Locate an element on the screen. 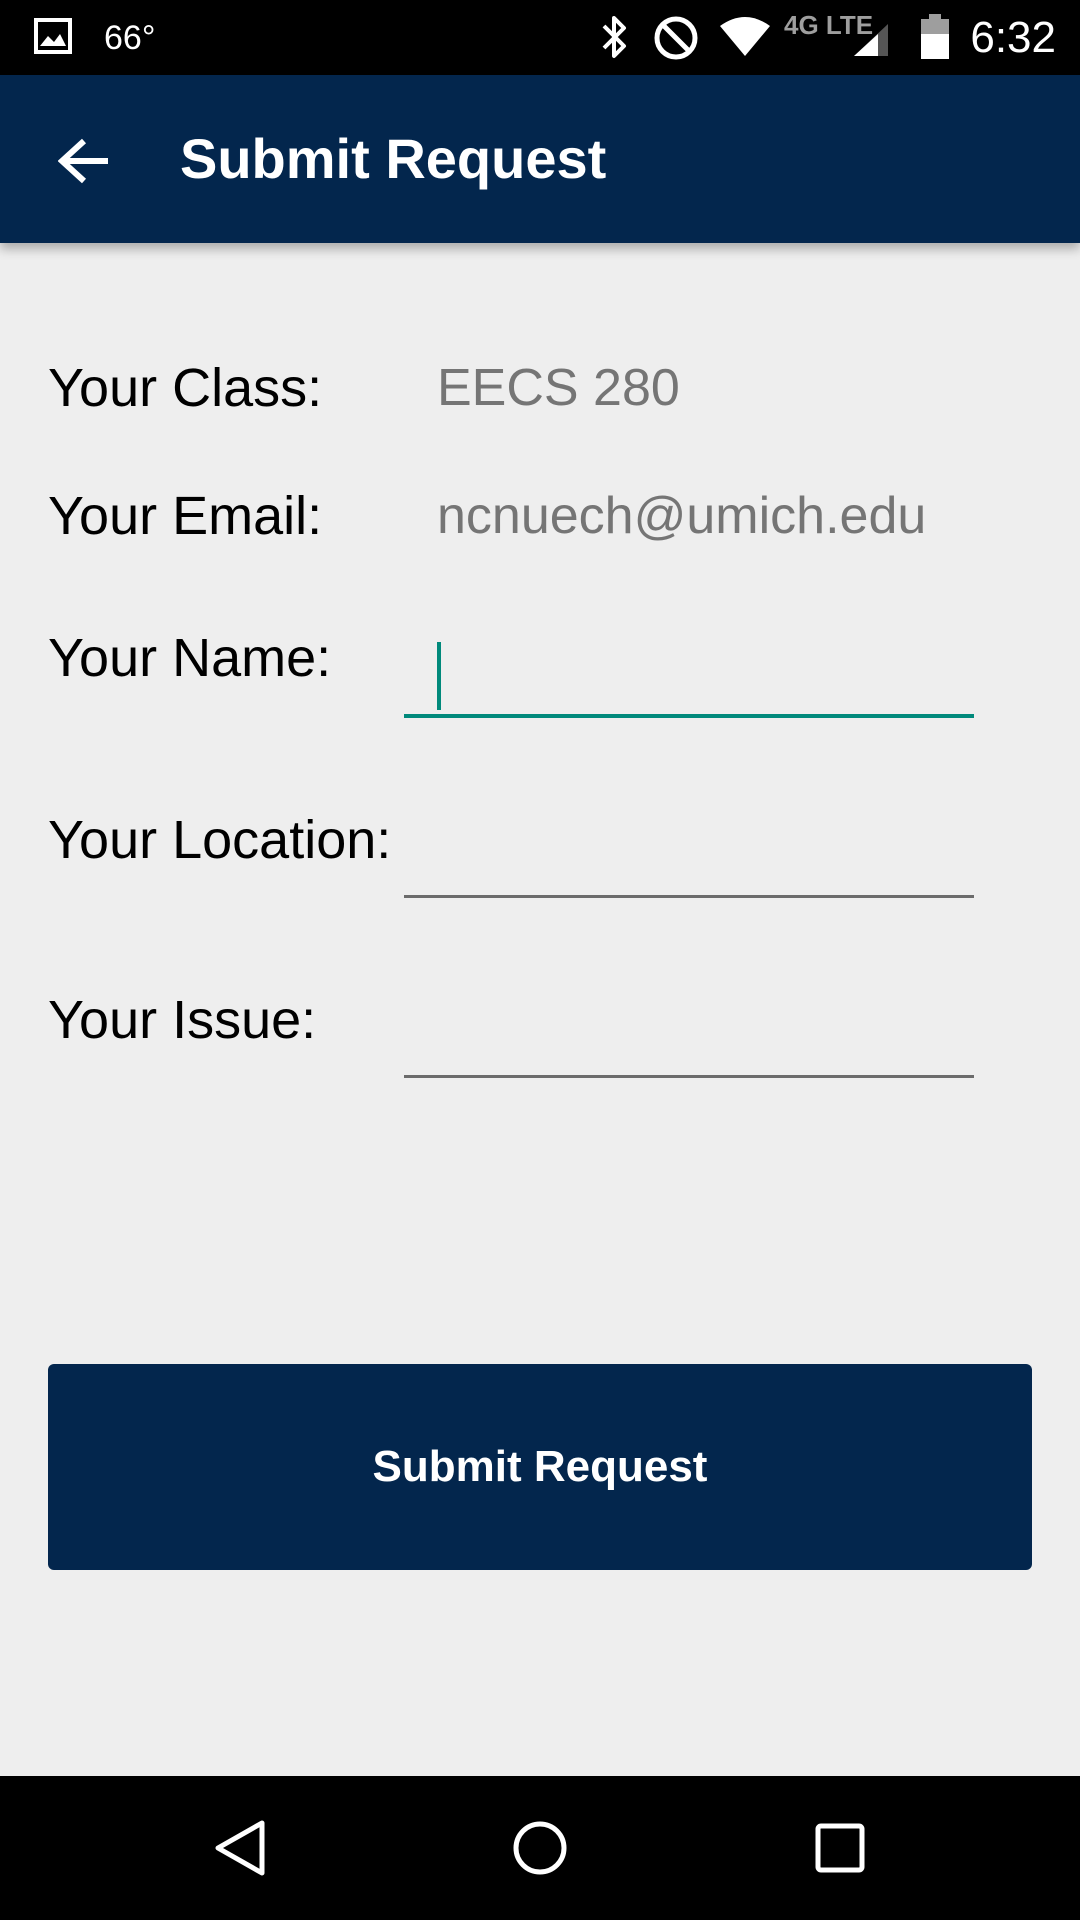  temperature-text: 66° is located at coordinates (130, 38).